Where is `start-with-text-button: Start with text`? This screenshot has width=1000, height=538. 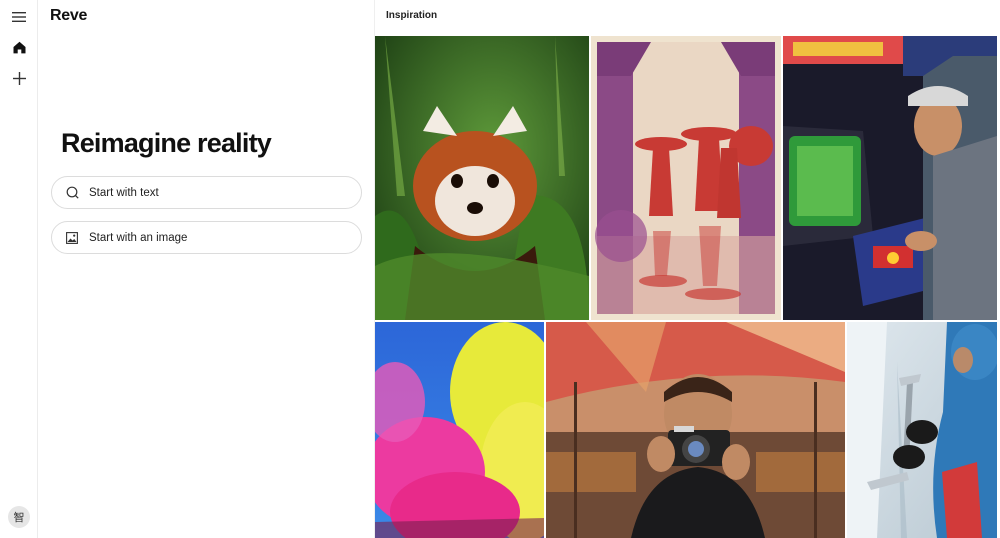
start-with-text-button: Start with text is located at coordinates (206, 192).